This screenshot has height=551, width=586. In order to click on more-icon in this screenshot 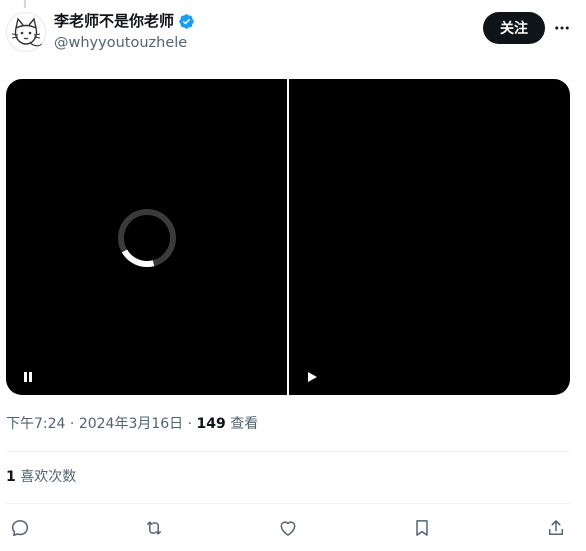, I will do `click(562, 28)`.